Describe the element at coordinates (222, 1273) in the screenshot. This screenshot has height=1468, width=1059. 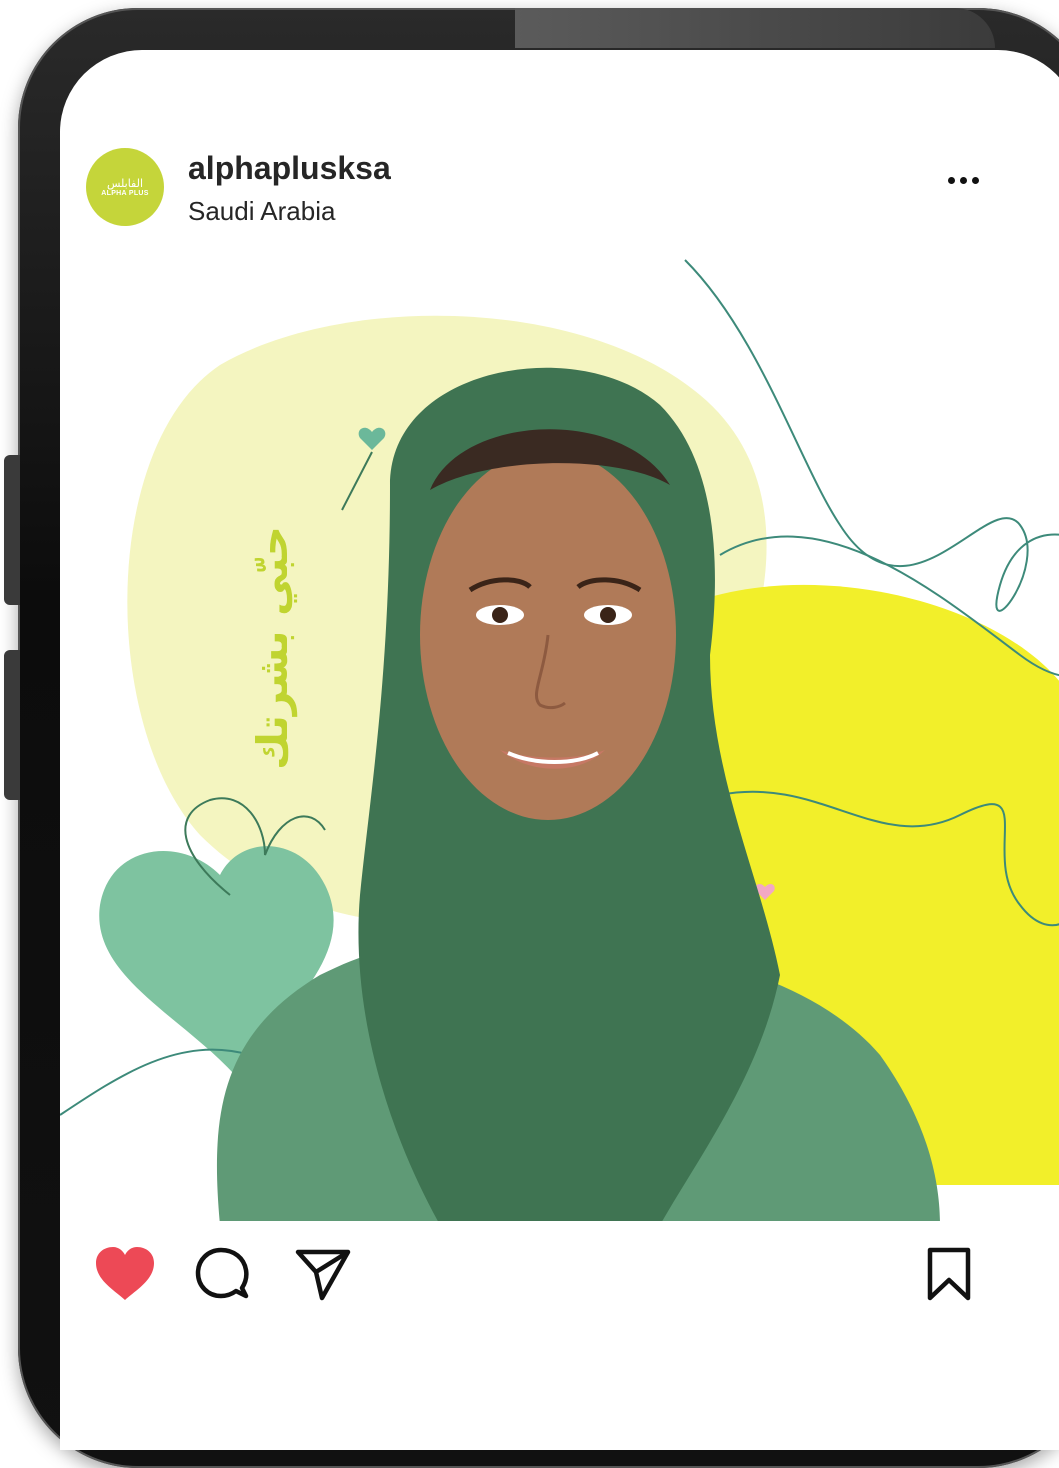
I see `comment-icon` at that location.